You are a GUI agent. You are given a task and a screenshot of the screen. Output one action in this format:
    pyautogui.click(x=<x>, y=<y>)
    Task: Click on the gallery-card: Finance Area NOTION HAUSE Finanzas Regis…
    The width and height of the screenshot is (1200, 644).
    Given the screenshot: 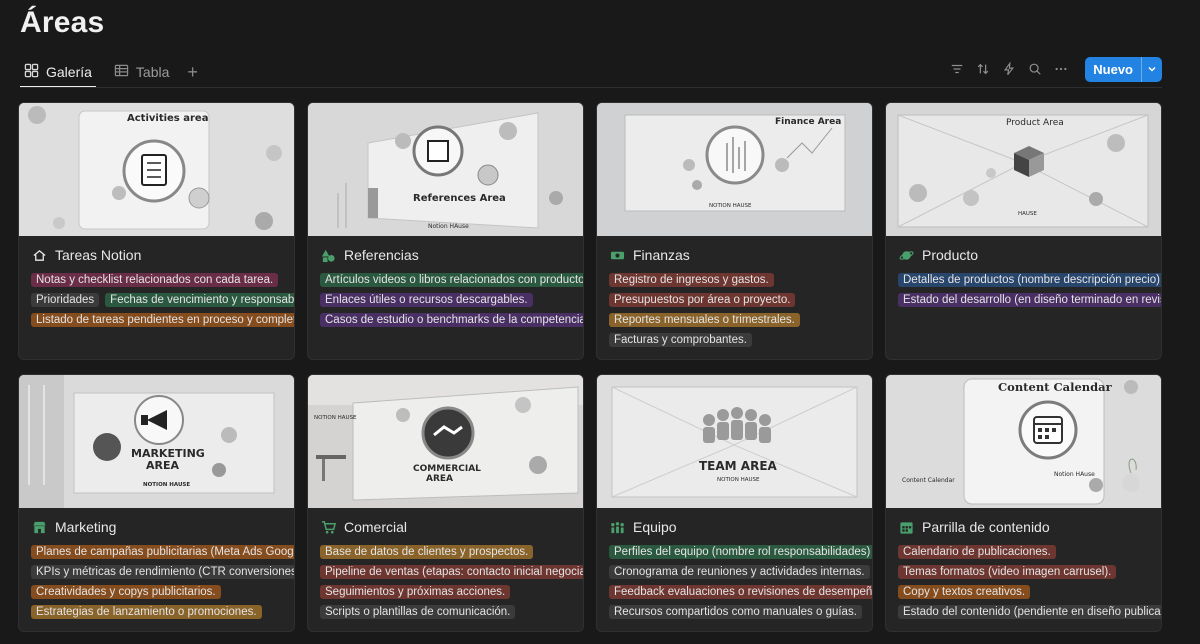 What is the action you would take?
    pyautogui.click(x=734, y=231)
    